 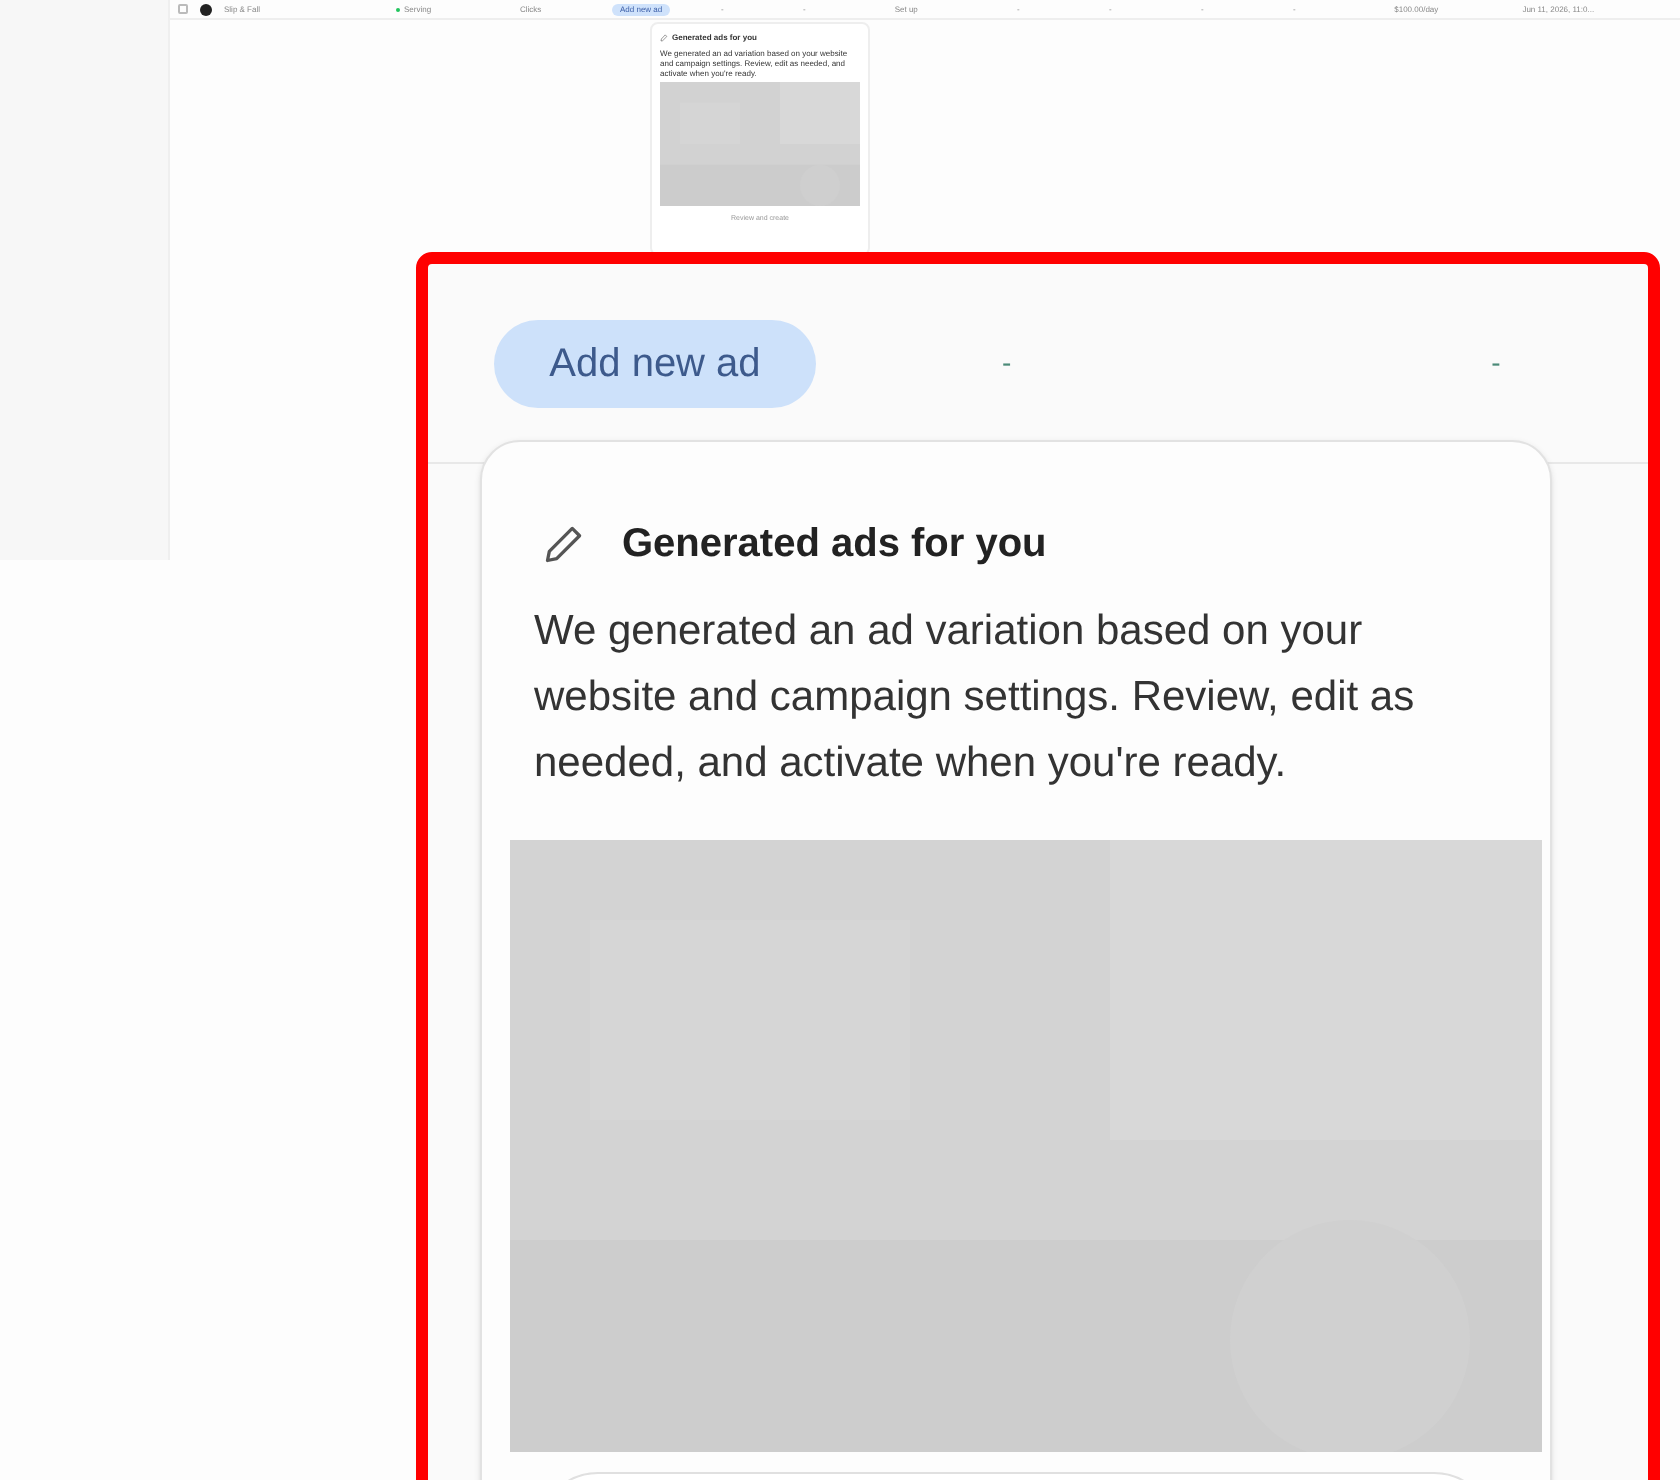 I want to click on add-ad-button: Add new ad, so click(x=655, y=363).